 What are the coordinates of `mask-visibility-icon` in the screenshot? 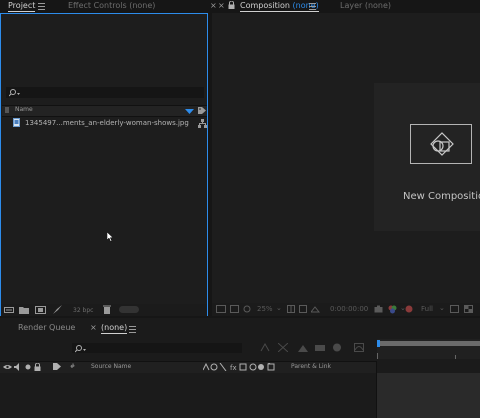 It's located at (303, 309).